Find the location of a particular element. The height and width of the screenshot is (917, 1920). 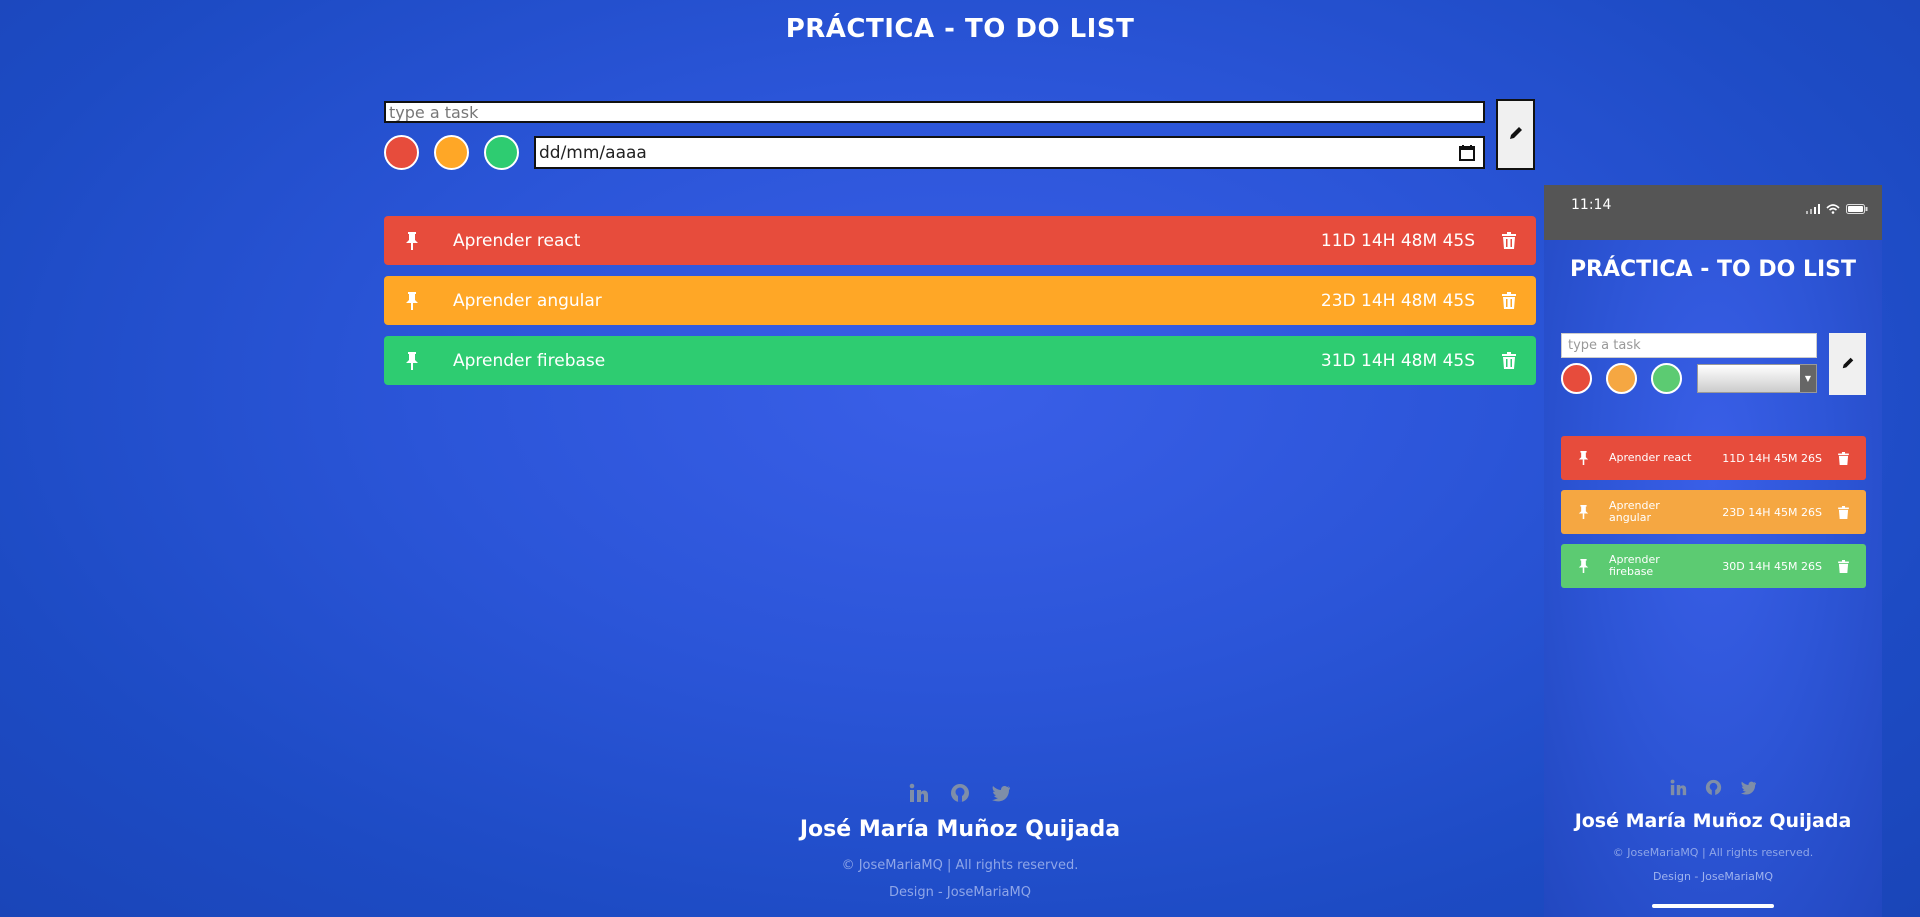

task-label: Aprender angular is located at coordinates (527, 300).